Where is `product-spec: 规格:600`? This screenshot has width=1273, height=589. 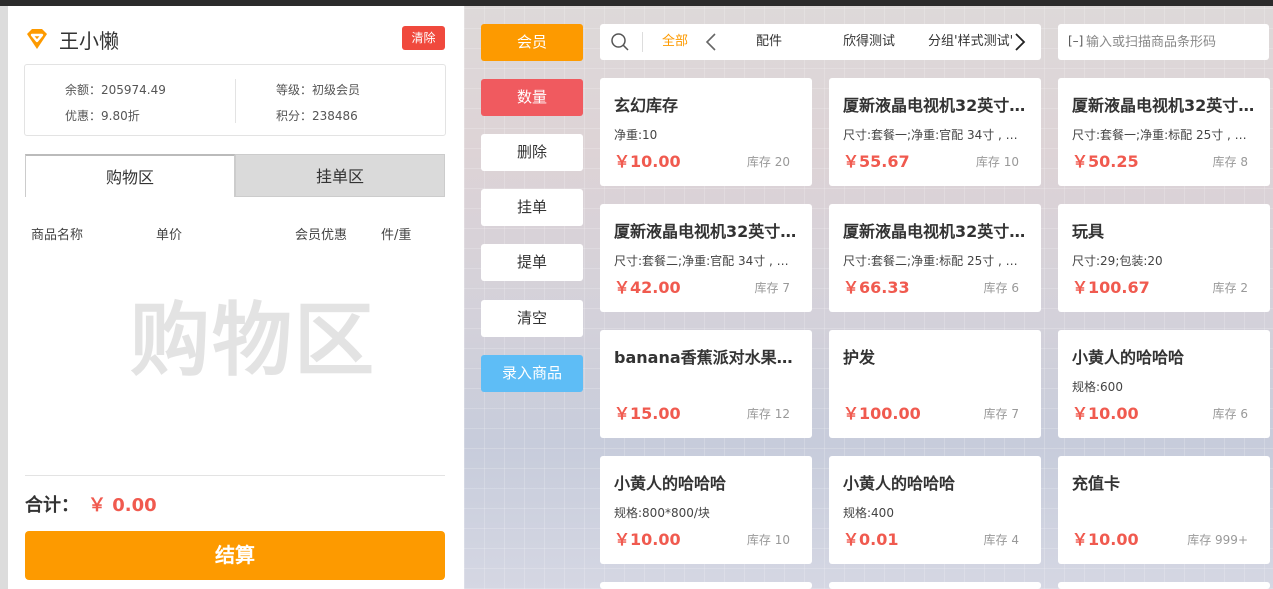 product-spec: 规格:600 is located at coordinates (1097, 387).